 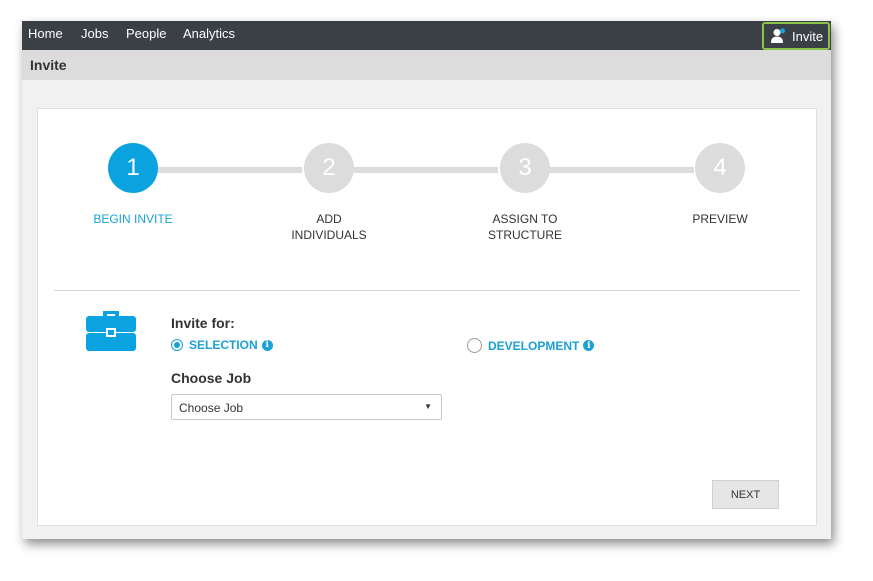 I want to click on nav-home: Home, so click(x=45, y=33).